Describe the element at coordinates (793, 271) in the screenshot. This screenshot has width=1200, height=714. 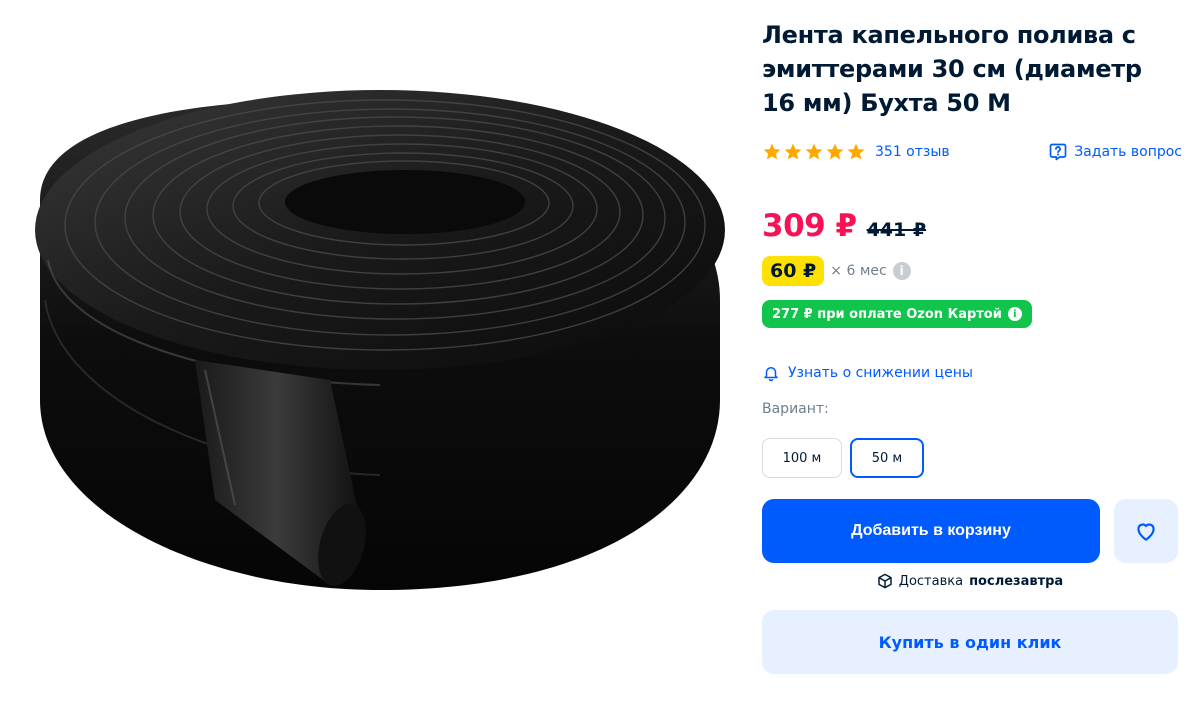
I see `installment-badge: 60 ₽` at that location.